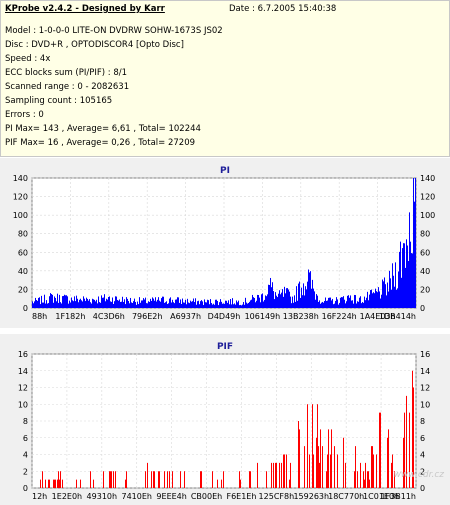  I want to click on x-tick-label: 1DB414h, so click(397, 316).